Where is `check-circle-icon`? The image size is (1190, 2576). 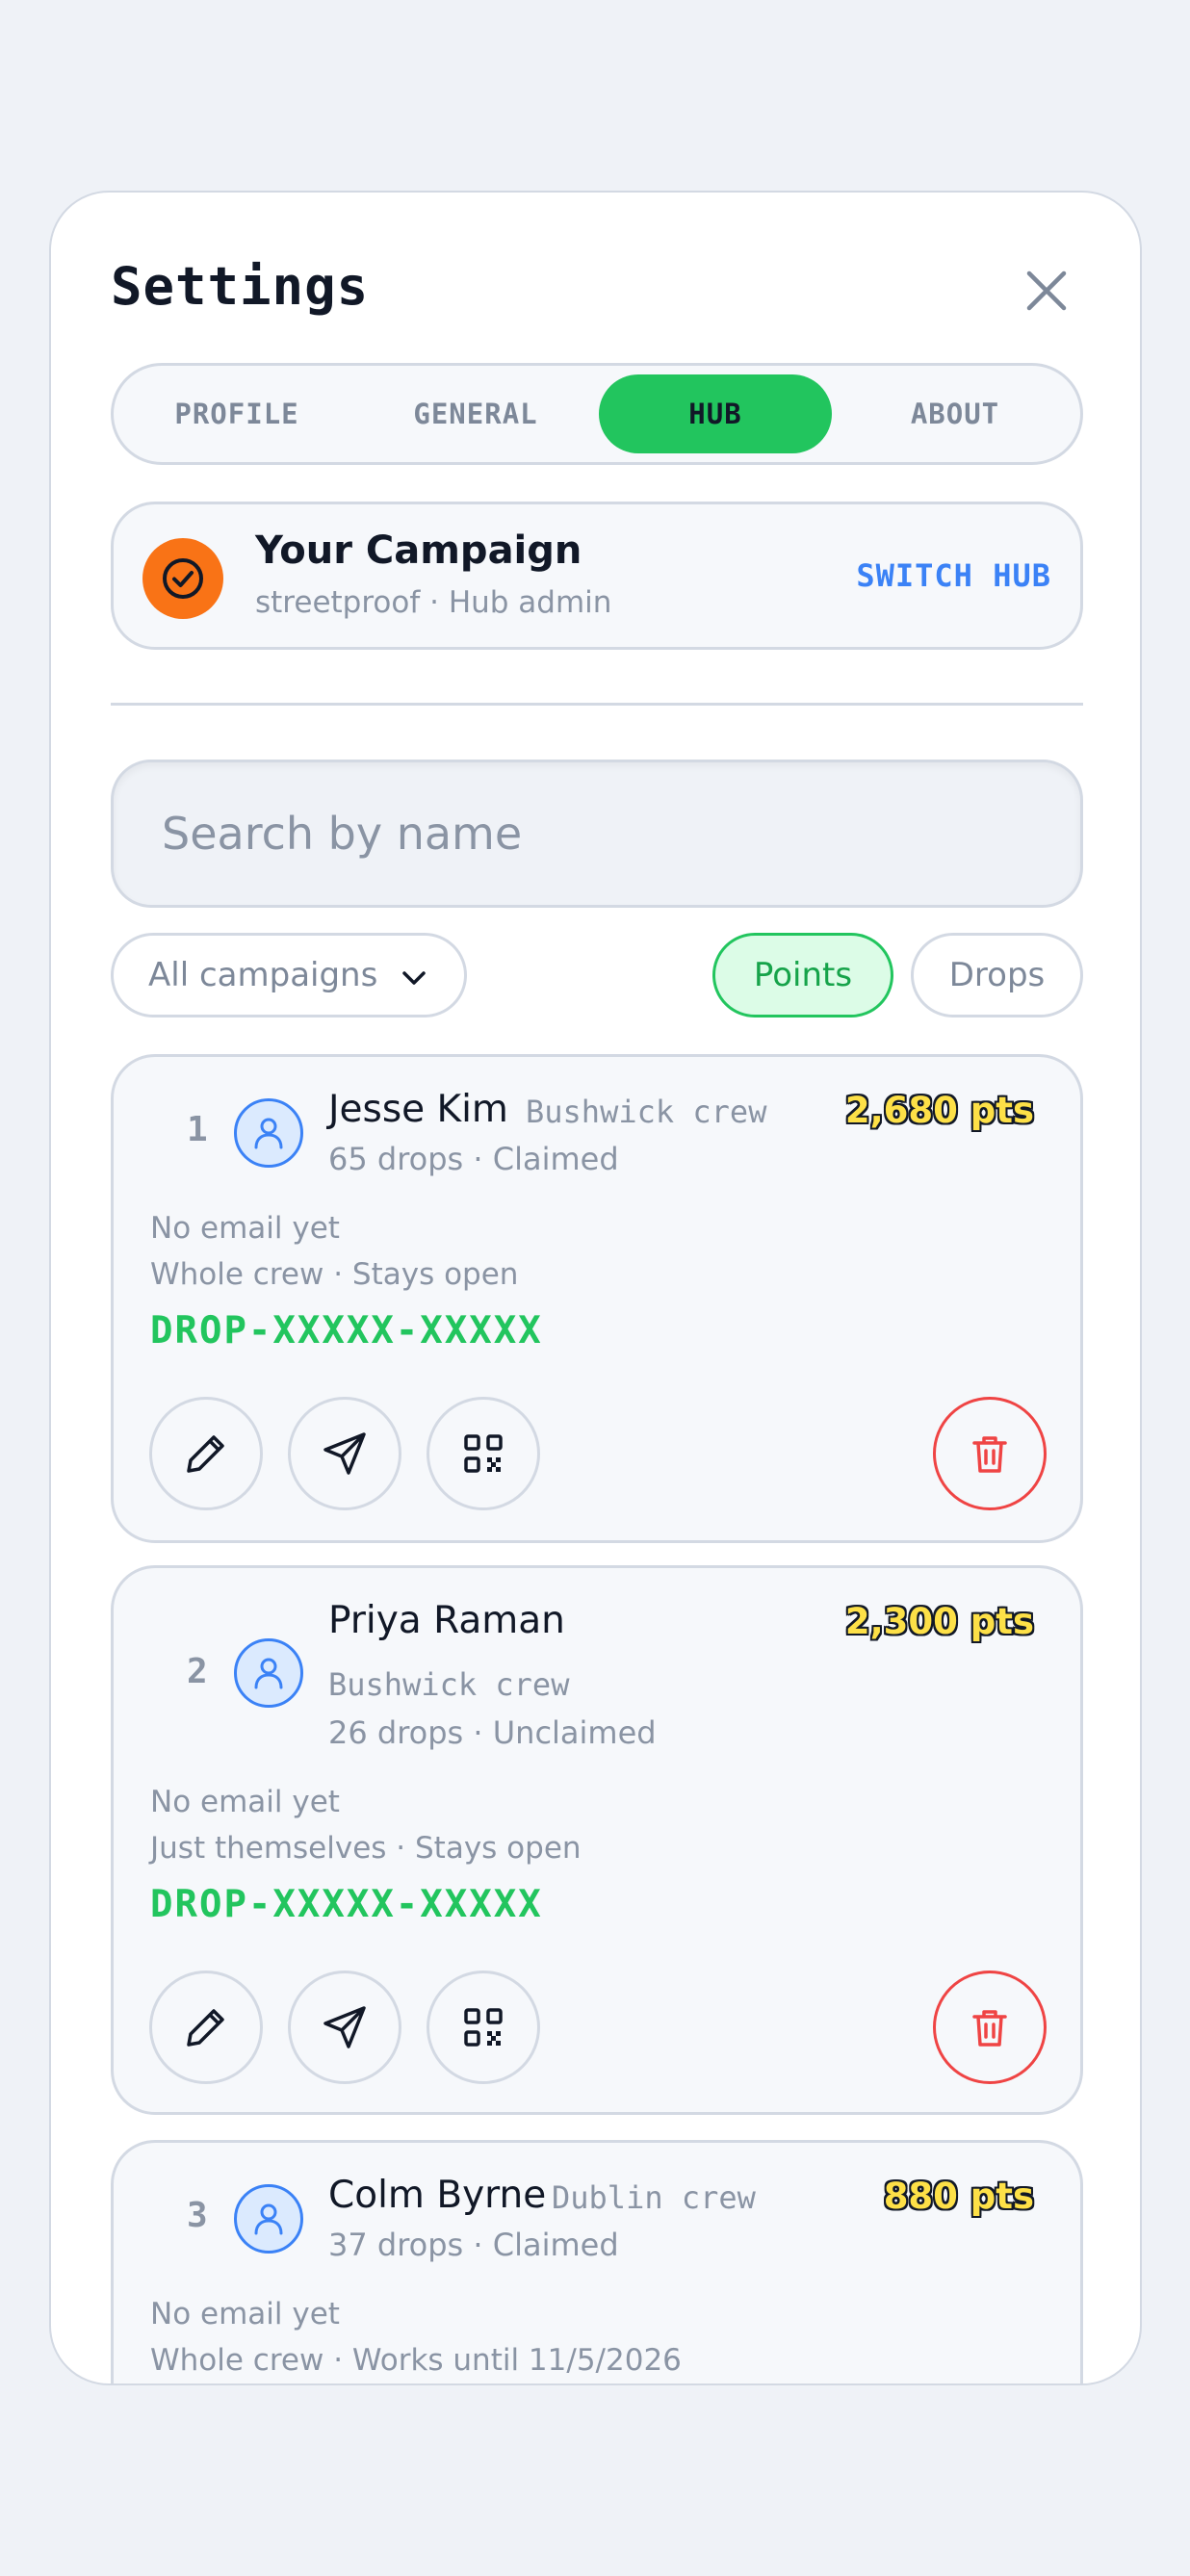 check-circle-icon is located at coordinates (183, 579).